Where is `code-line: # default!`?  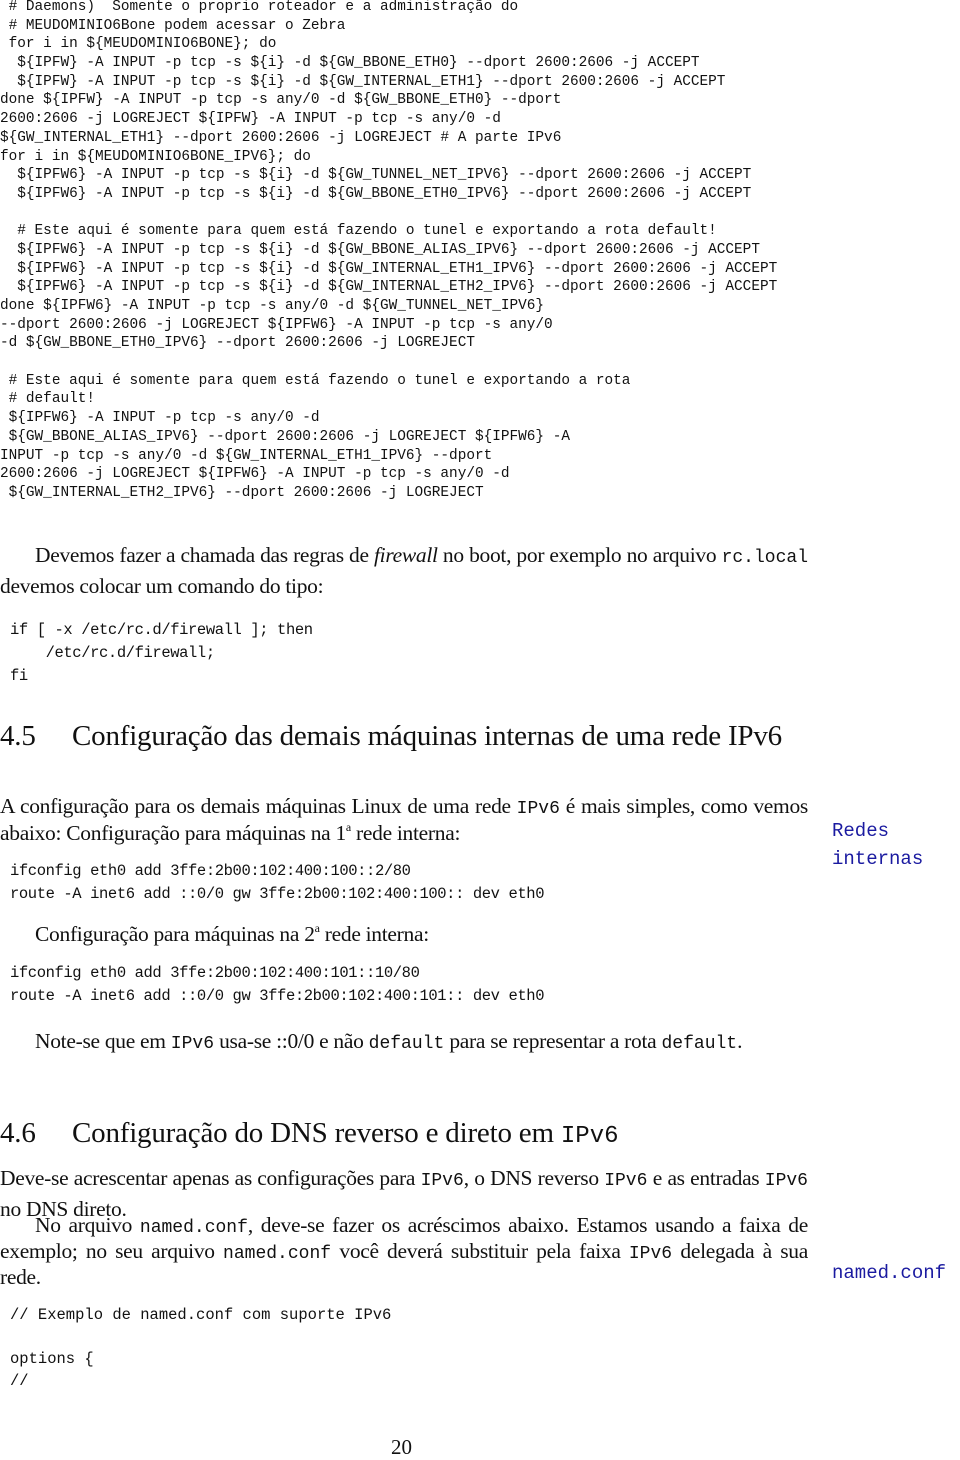
code-line: # default! is located at coordinates (47, 399).